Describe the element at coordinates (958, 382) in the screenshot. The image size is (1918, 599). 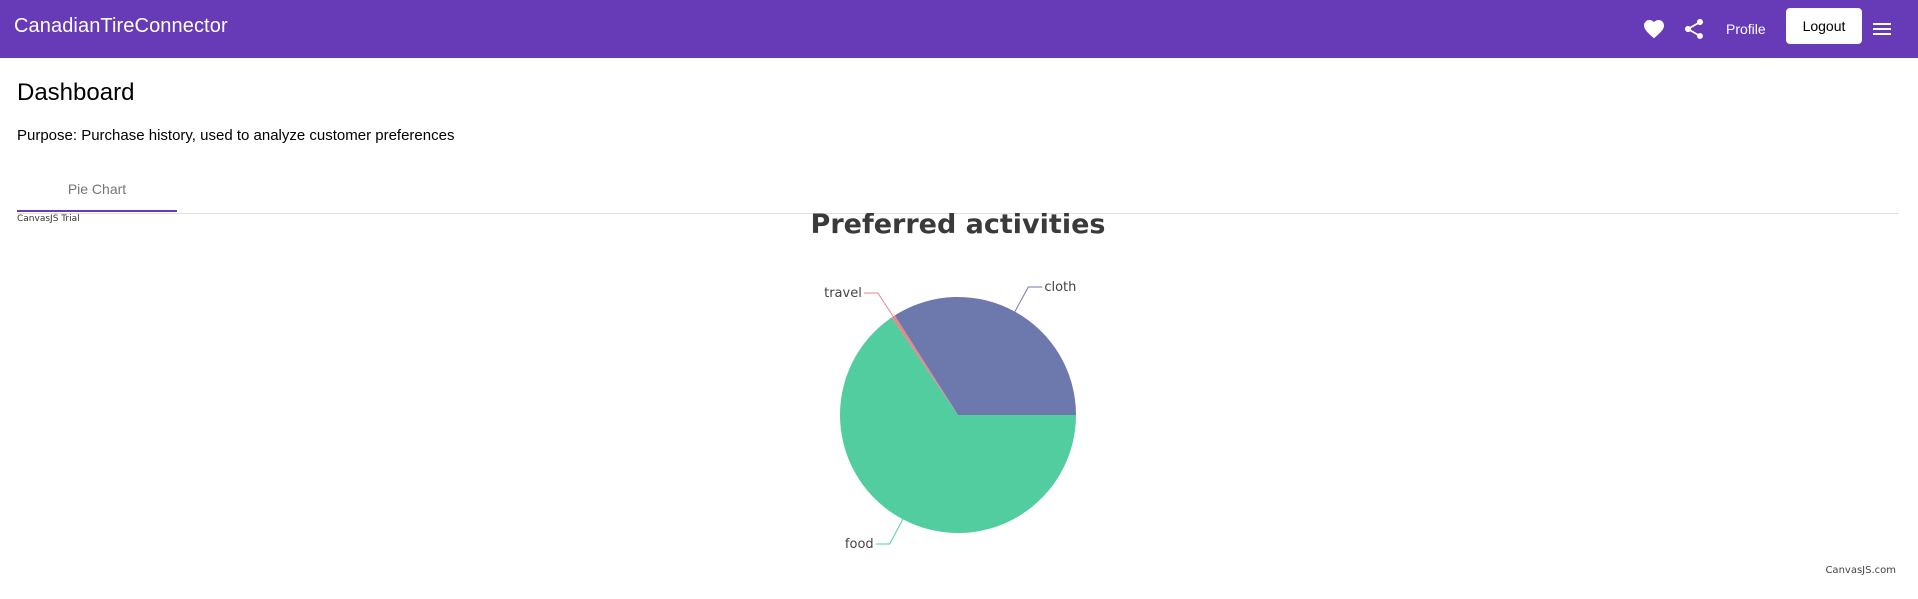
I see `pie-chart: Preferred activities food travel cloth` at that location.